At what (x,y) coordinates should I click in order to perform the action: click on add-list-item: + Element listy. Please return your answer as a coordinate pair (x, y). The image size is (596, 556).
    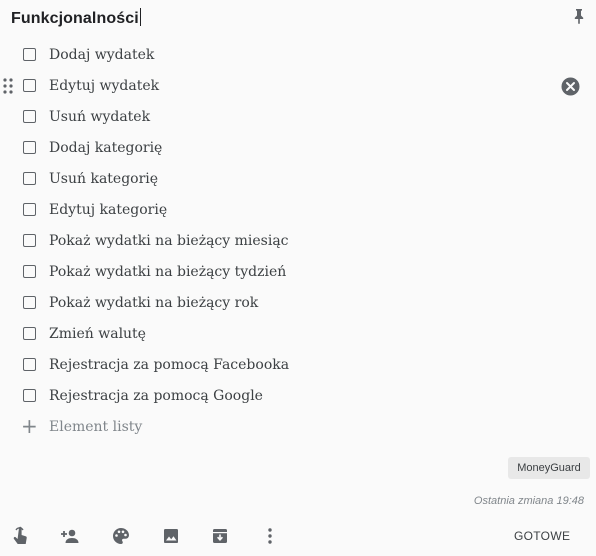
    Looking at the image, I should click on (298, 427).